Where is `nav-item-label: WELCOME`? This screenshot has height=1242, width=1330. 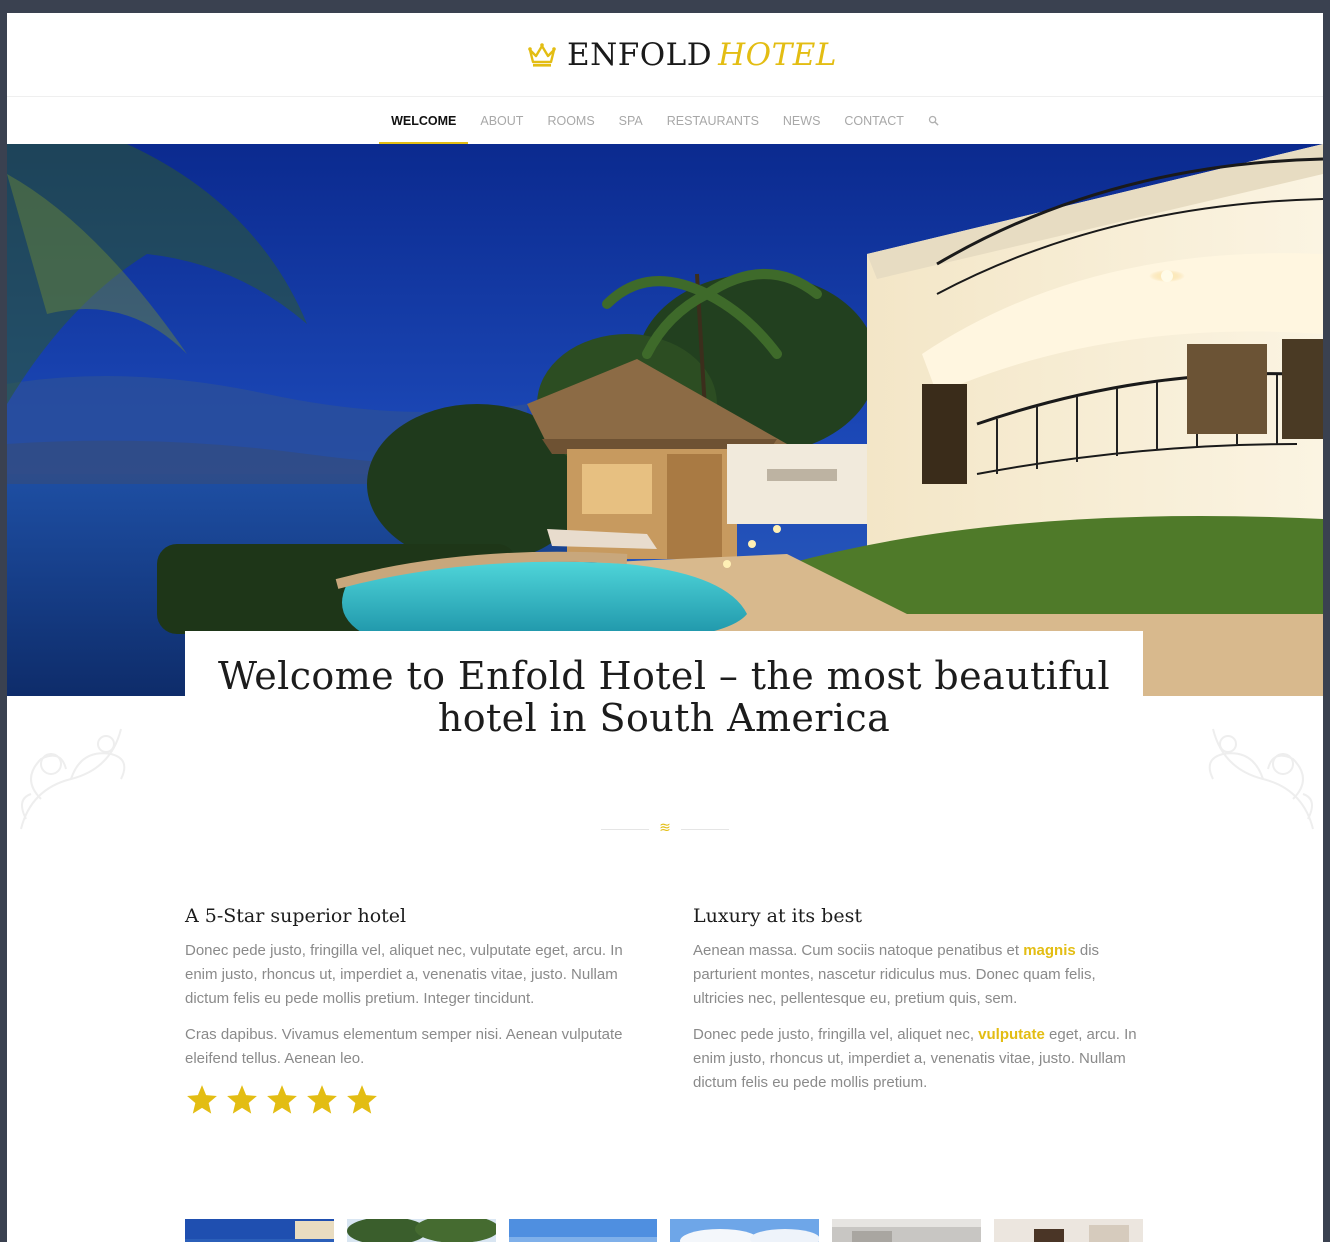 nav-item-label: WELCOME is located at coordinates (424, 120).